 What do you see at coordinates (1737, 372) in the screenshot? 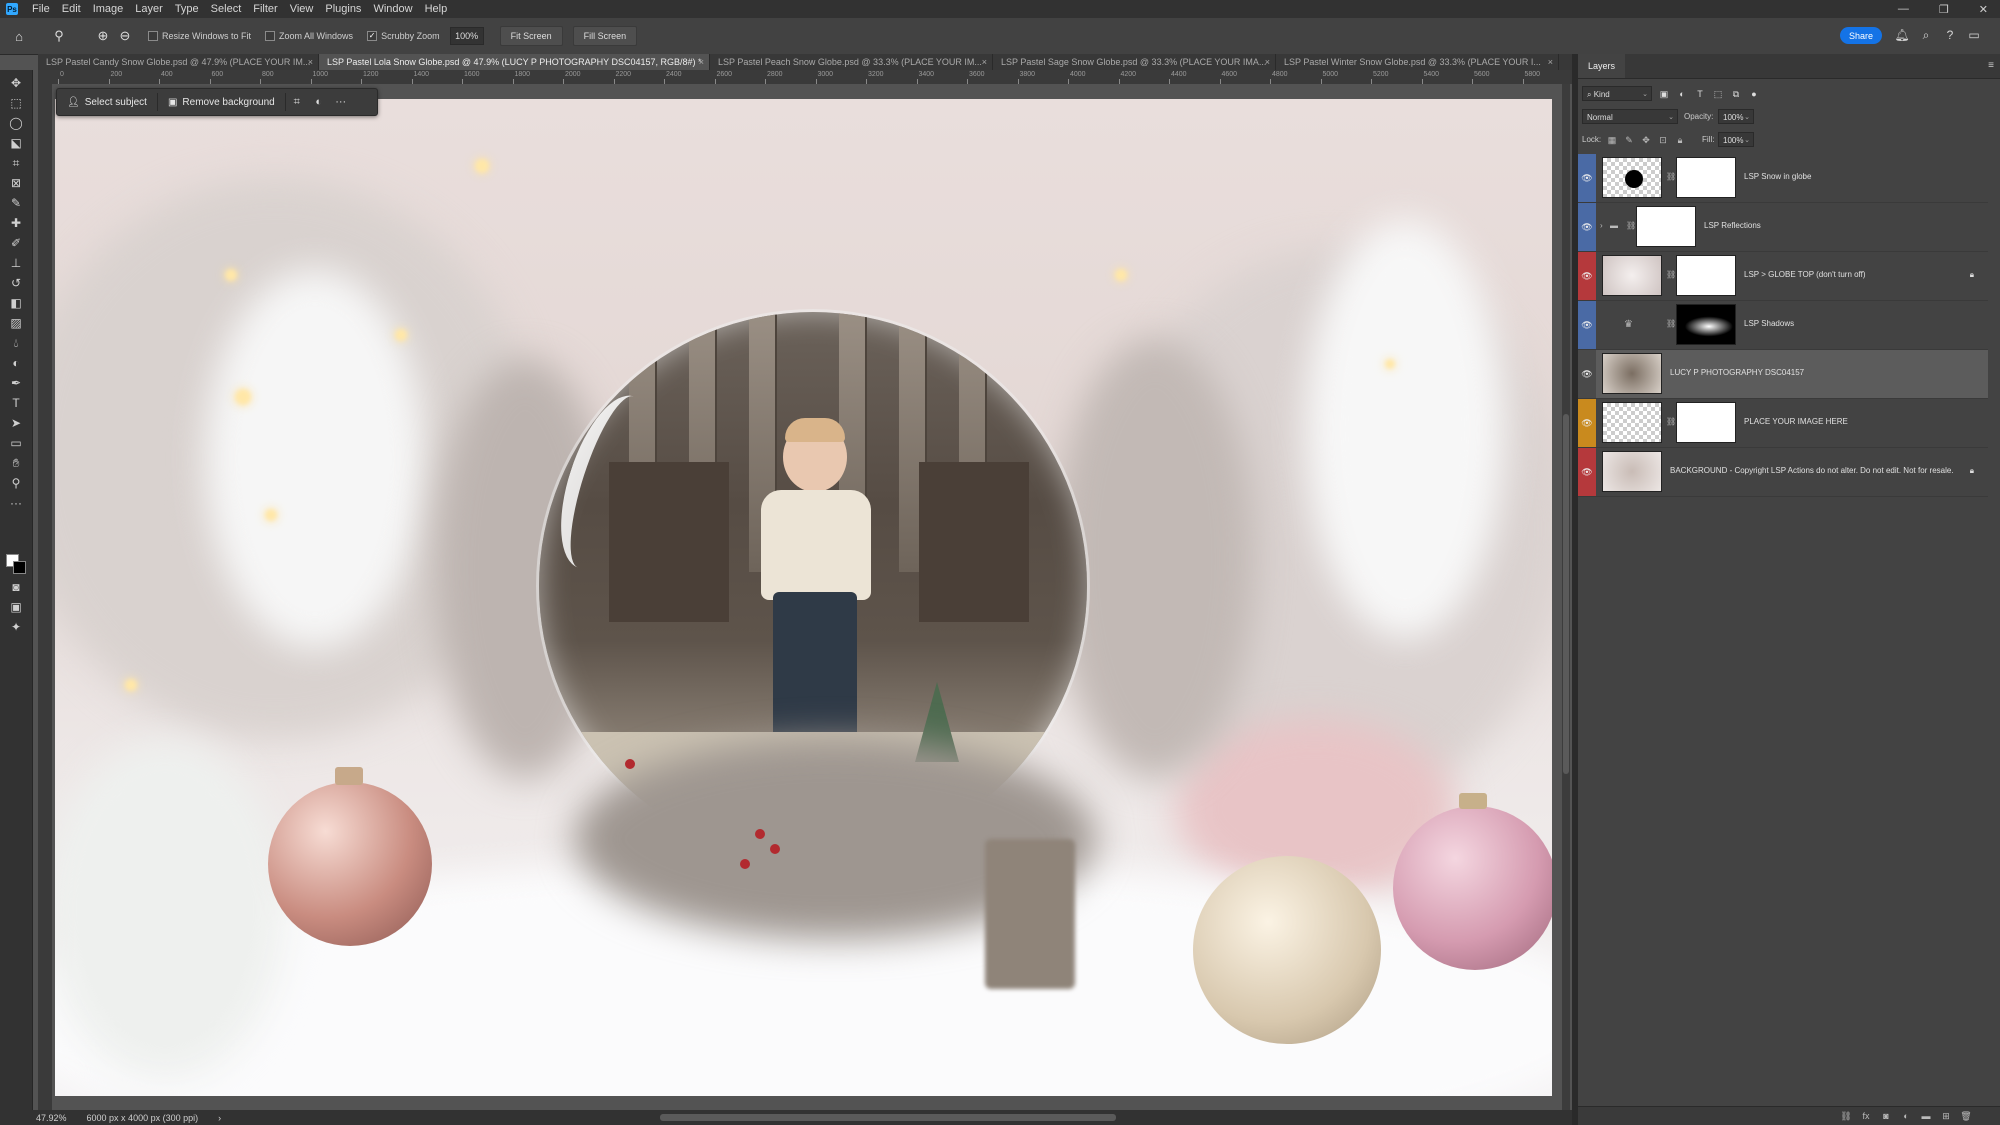
I see `layer-name: LUCY P PHOTOGRAPHY DSC04157` at bounding box center [1737, 372].